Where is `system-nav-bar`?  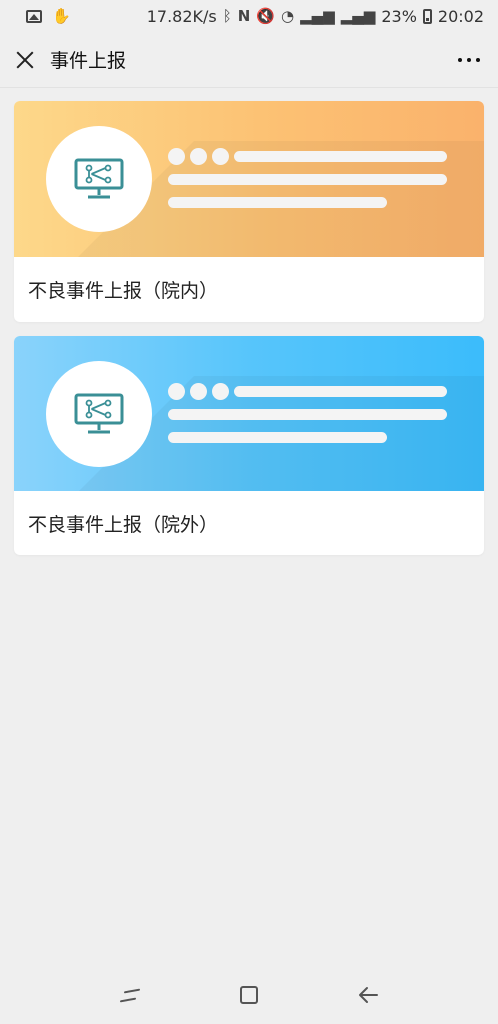
system-nav-bar is located at coordinates (249, 995).